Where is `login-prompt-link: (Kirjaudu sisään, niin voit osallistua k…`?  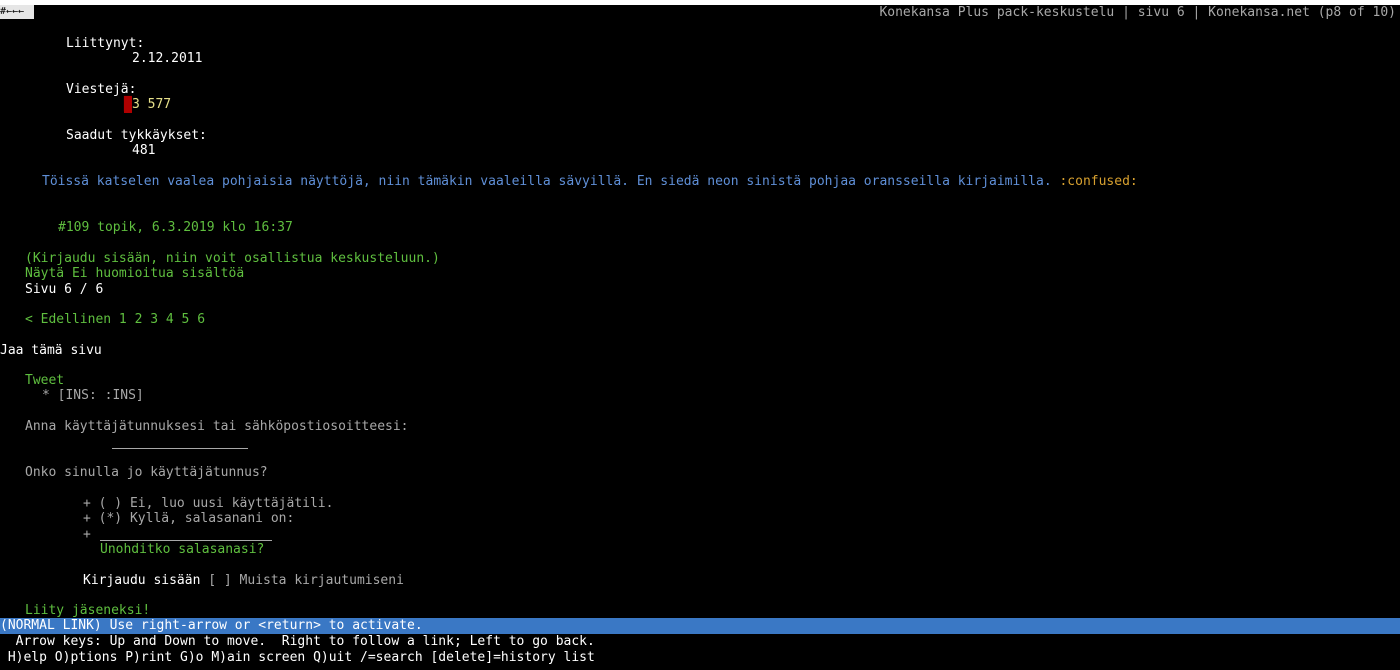 login-prompt-link: (Kirjaudu sisään, niin voit osallistua k… is located at coordinates (232, 259).